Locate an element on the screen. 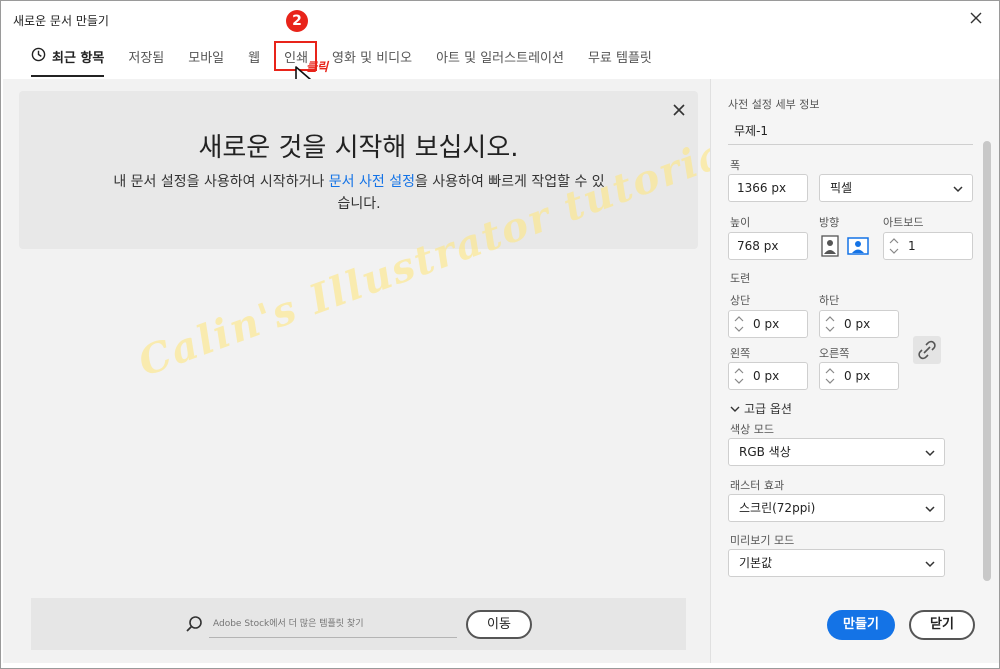 The width and height of the screenshot is (1000, 669). bleed-left-stepper: 0 px is located at coordinates (768, 376).